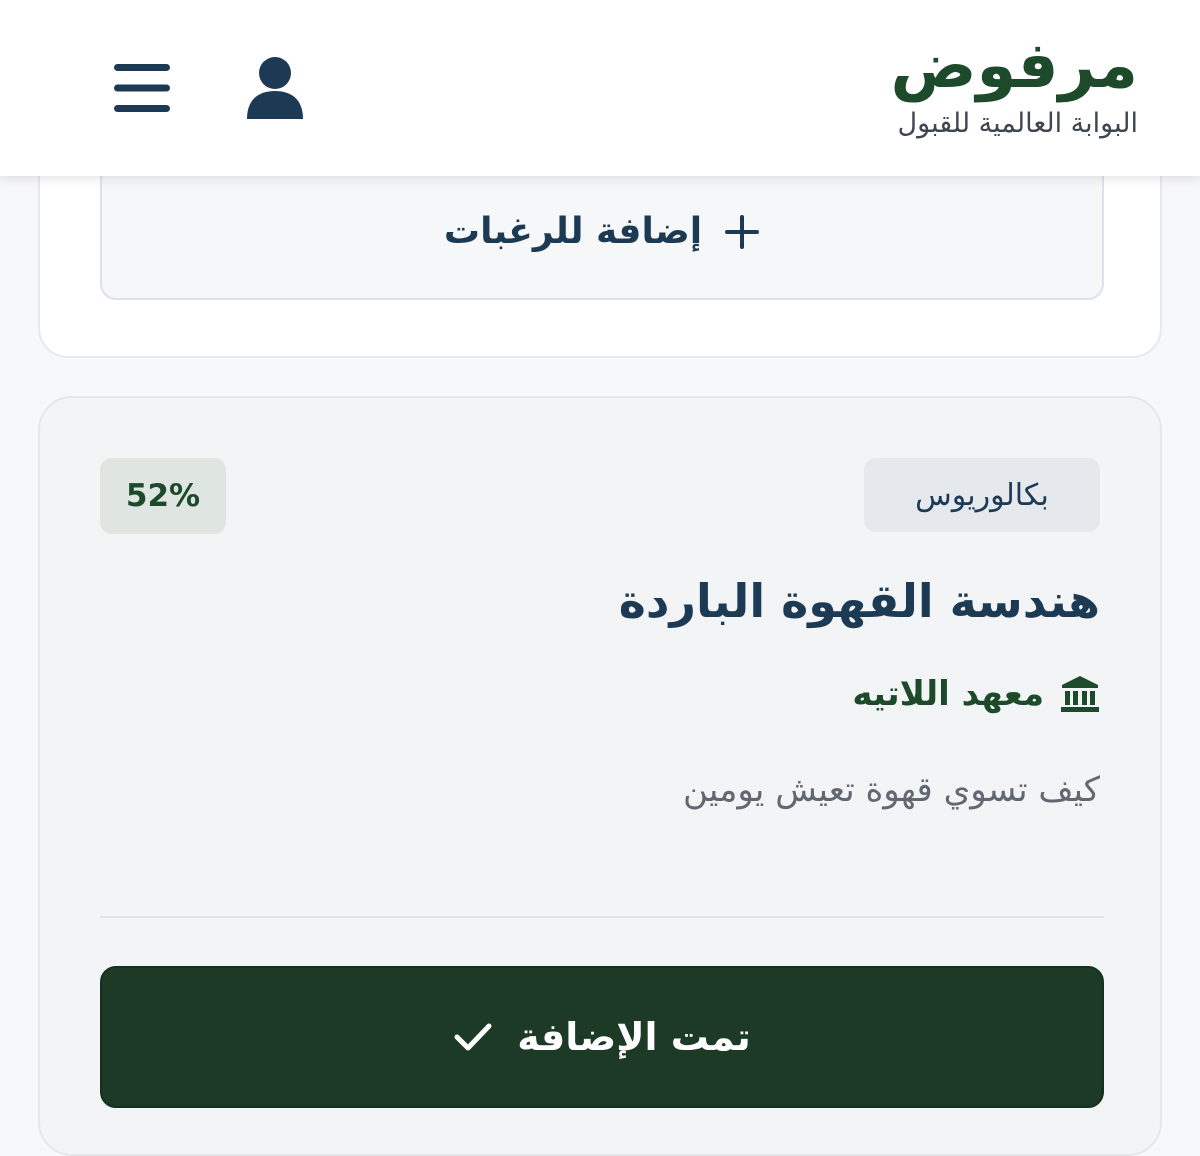 This screenshot has height=1156, width=1200. Describe the element at coordinates (948, 694) in the screenshot. I see `institution-name: معهد اللاتيه` at that location.